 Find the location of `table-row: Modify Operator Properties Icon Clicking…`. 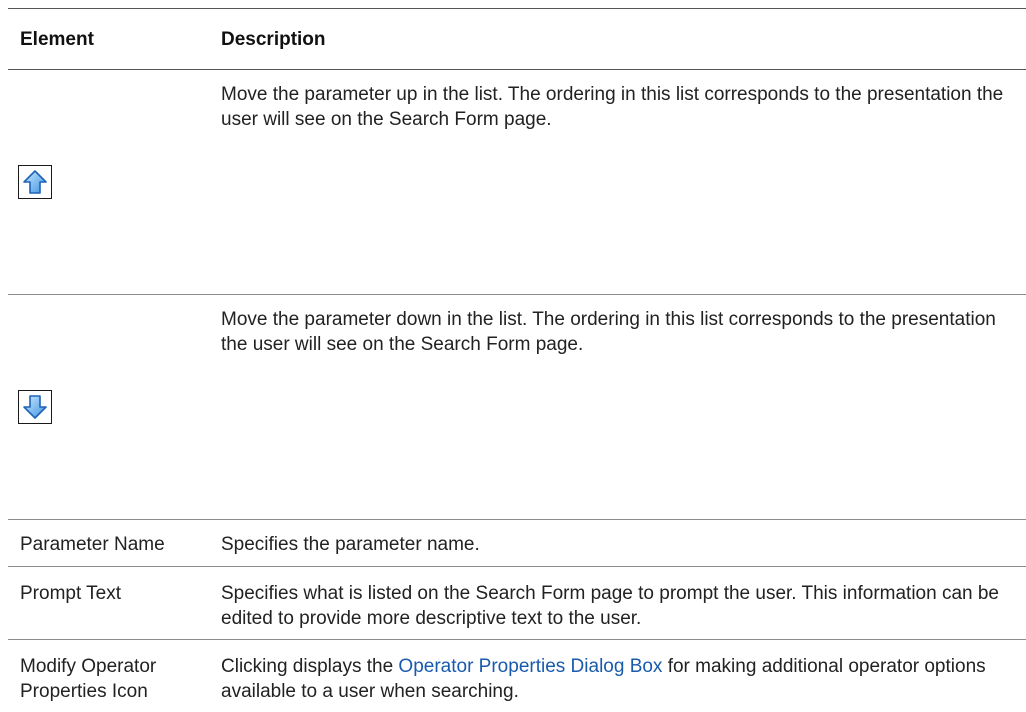

table-row: Modify Operator Properties Icon Clicking… is located at coordinates (517, 676).